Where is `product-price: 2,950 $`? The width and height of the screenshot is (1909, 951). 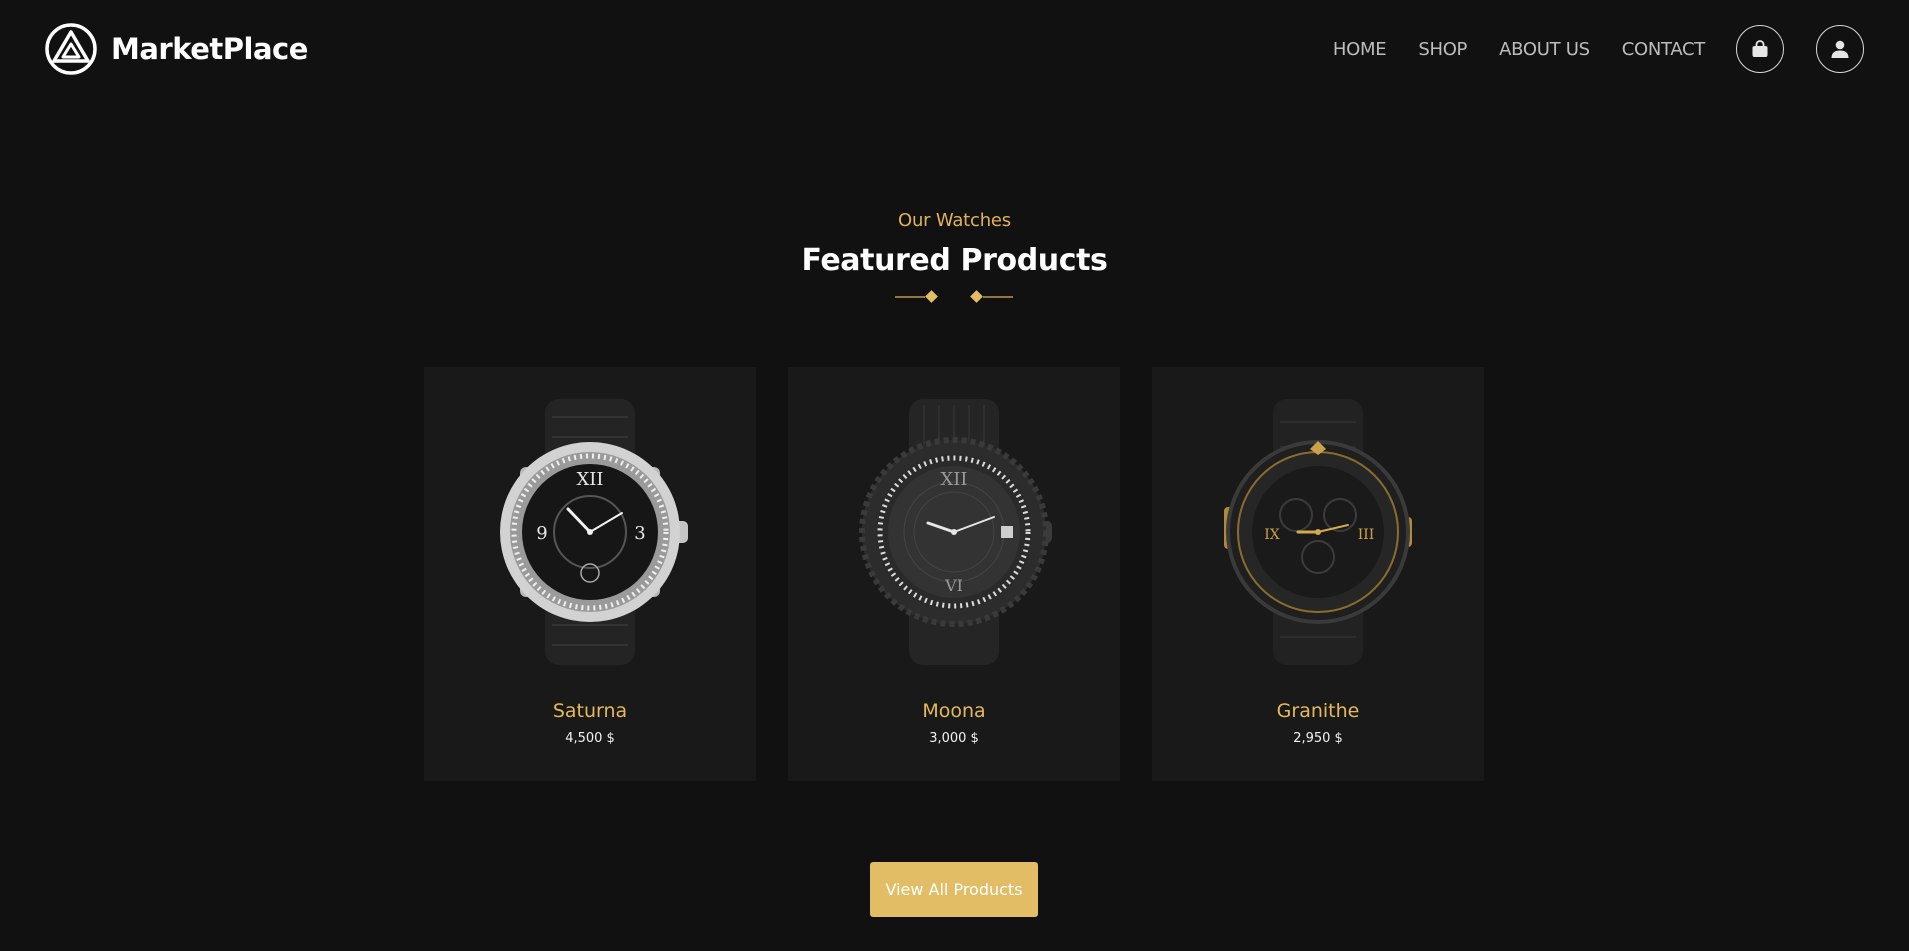
product-price: 2,950 $ is located at coordinates (1318, 738).